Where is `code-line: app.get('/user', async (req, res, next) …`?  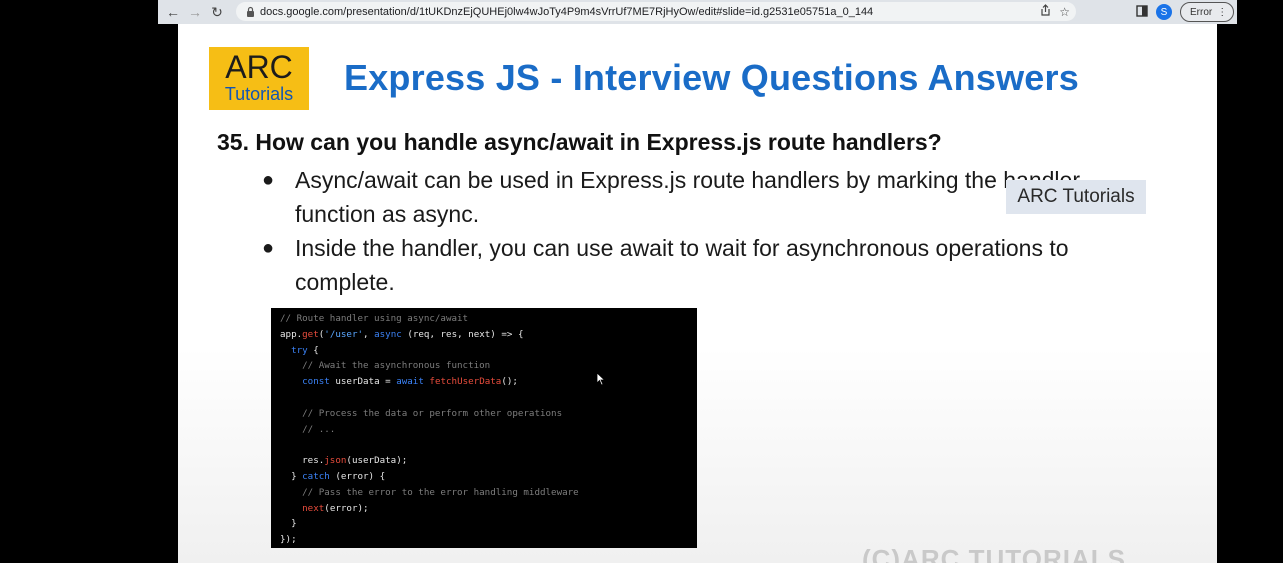 code-line: app.get('/user', async (req, res, next) … is located at coordinates (402, 334).